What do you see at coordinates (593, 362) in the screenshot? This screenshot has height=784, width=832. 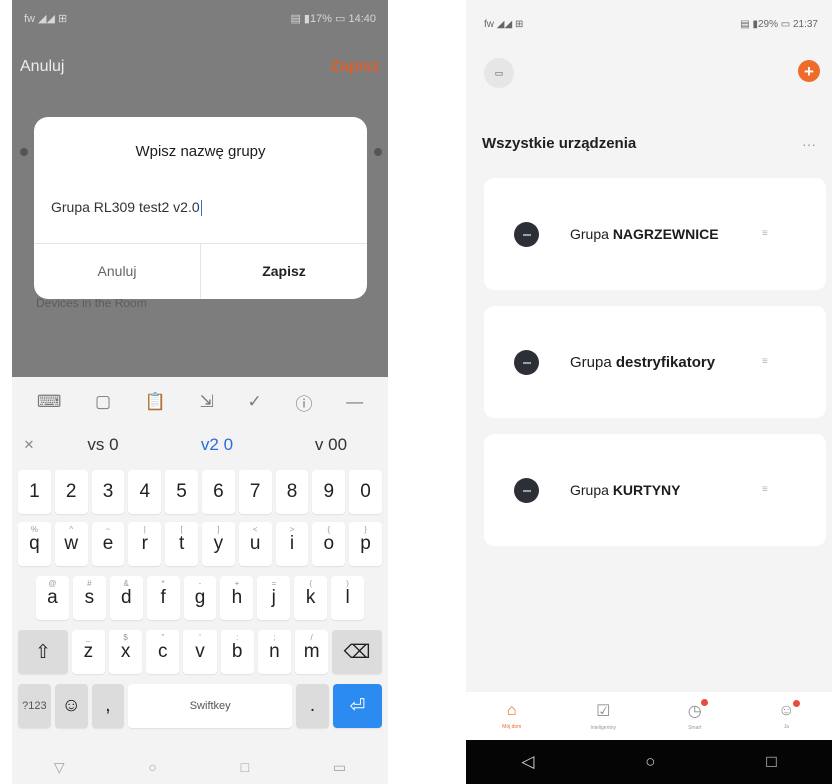 I see `device-name-prefix: Grupa` at bounding box center [593, 362].